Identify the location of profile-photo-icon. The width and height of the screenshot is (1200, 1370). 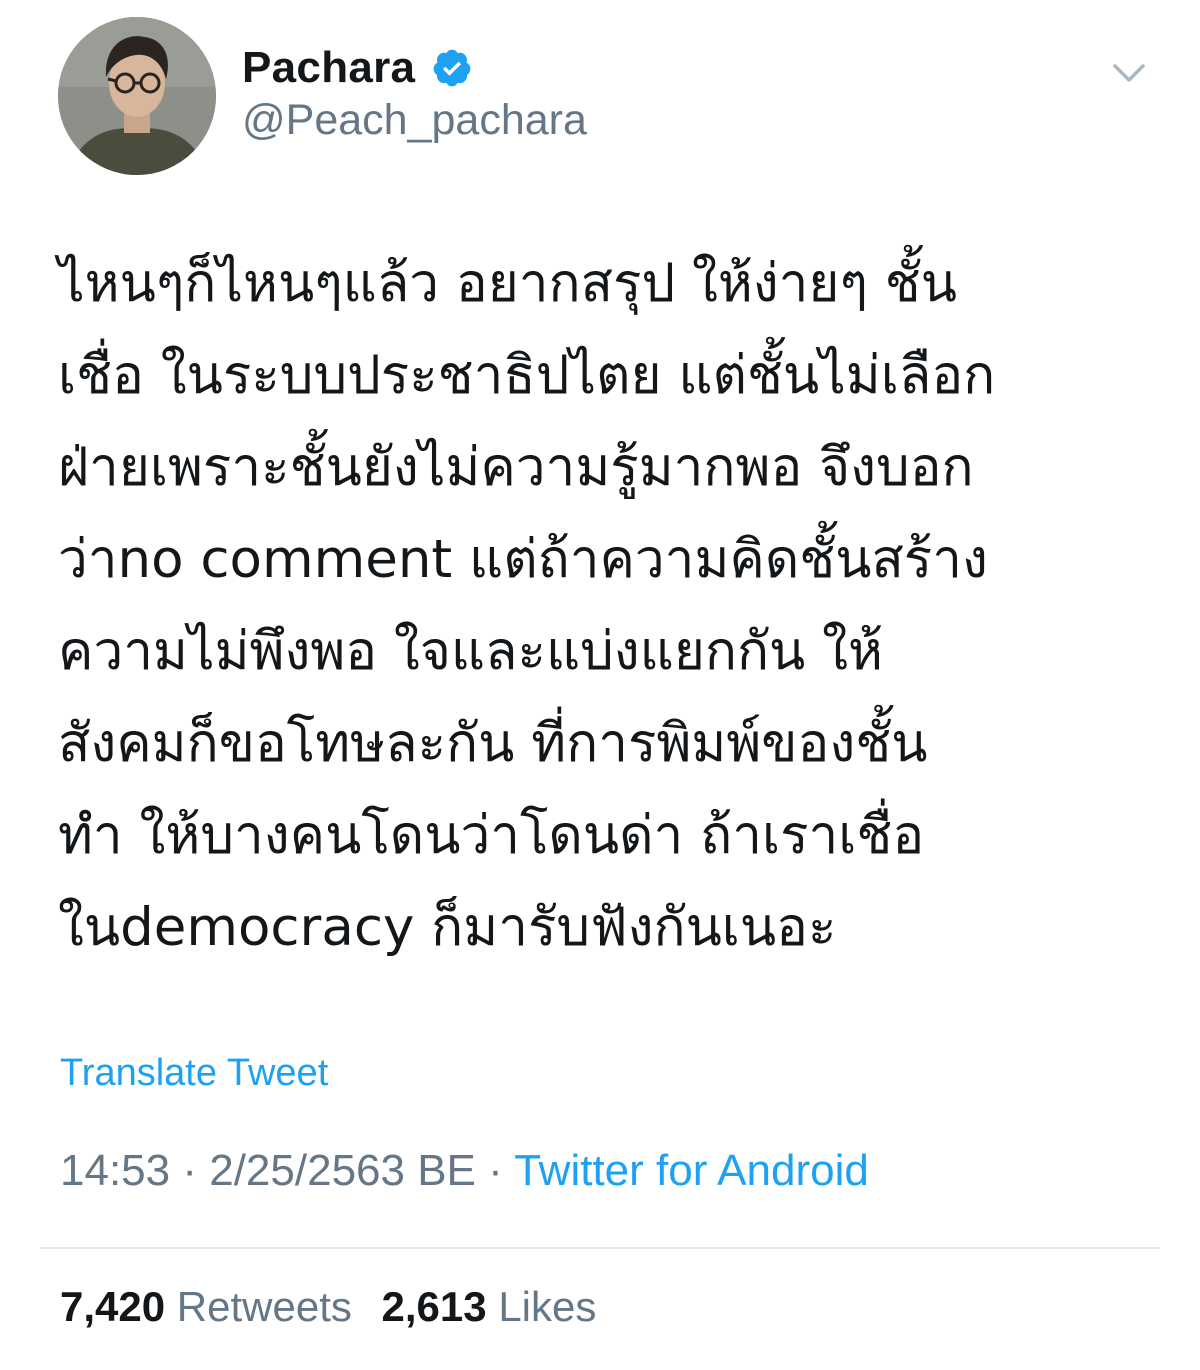
(137, 96).